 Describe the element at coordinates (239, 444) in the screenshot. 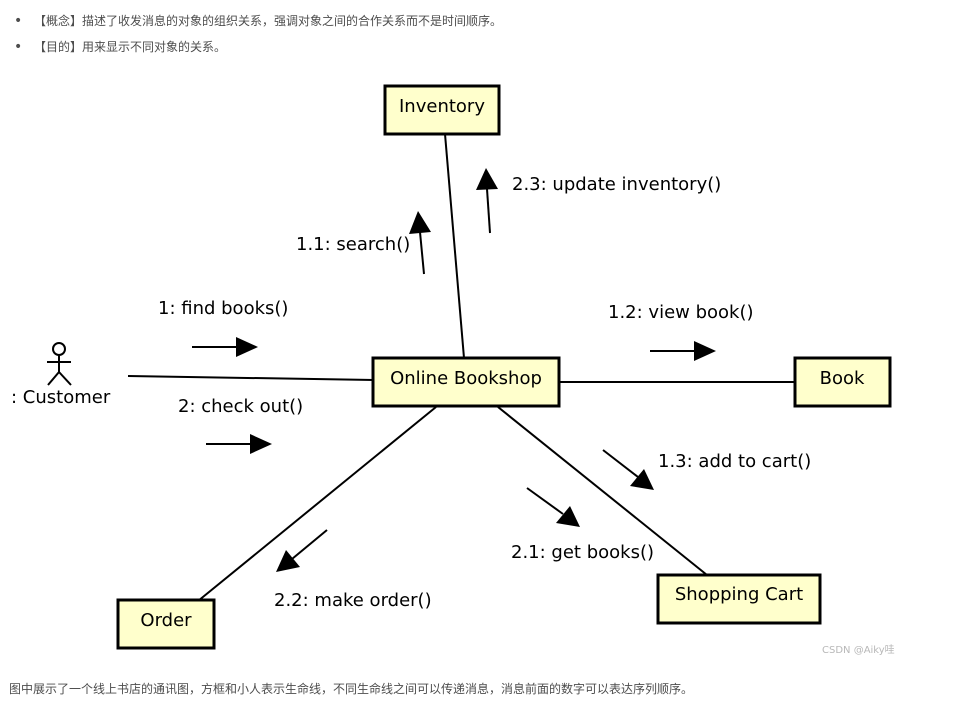

I see `arrow-check-out` at that location.